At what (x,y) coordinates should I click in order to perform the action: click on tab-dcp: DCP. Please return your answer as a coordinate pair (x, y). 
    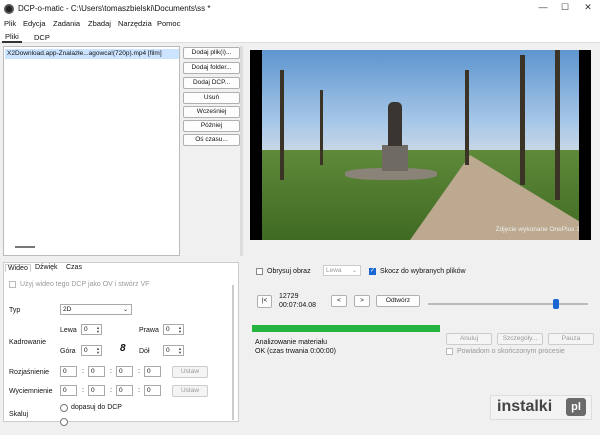
    Looking at the image, I should click on (42, 37).